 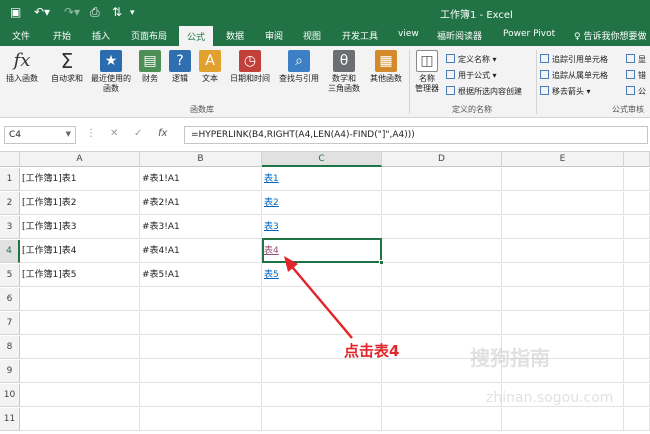 I want to click on row-header: 3, so click(x=10, y=227).